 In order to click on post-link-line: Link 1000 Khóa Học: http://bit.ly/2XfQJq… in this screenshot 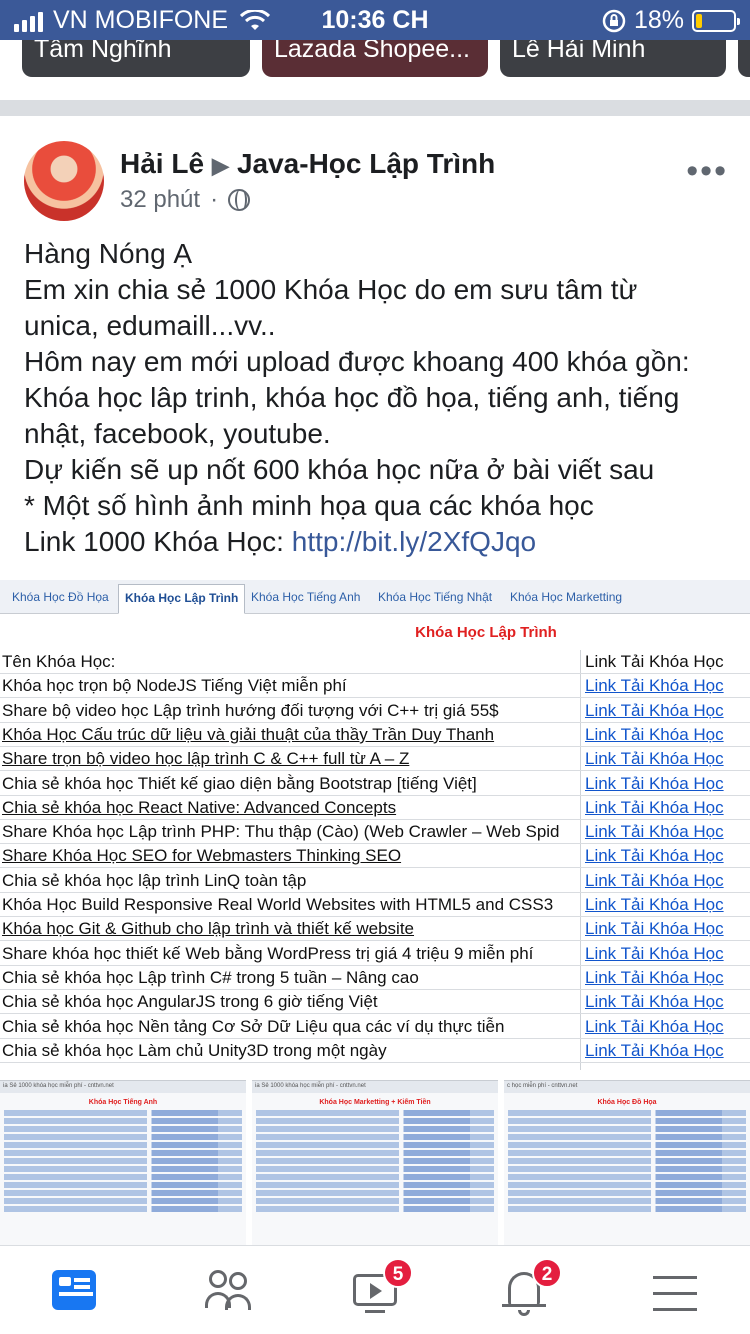, I will do `click(280, 541)`.